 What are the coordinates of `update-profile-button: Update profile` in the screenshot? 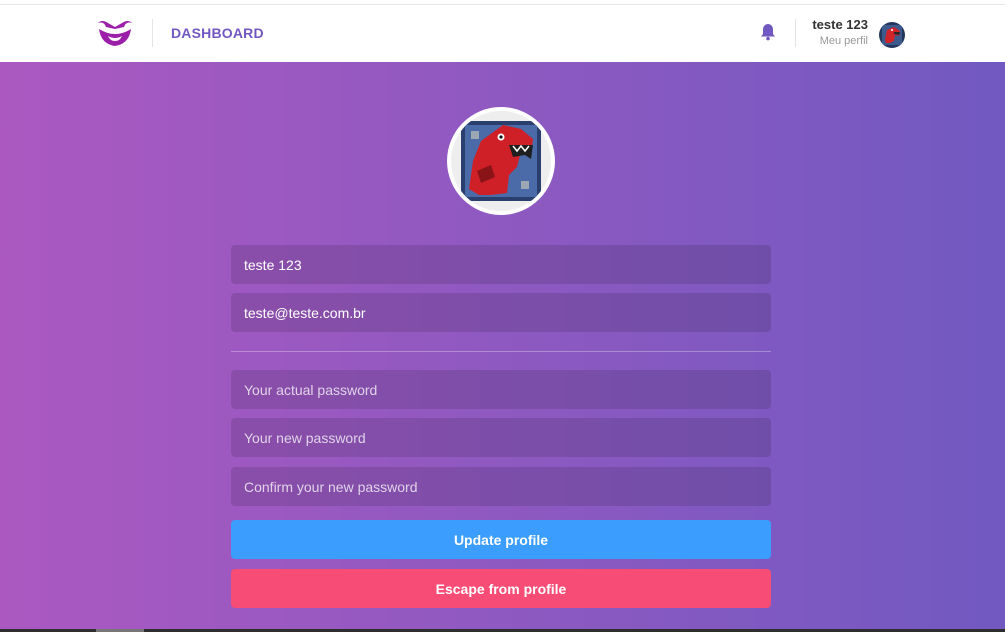 It's located at (501, 539).